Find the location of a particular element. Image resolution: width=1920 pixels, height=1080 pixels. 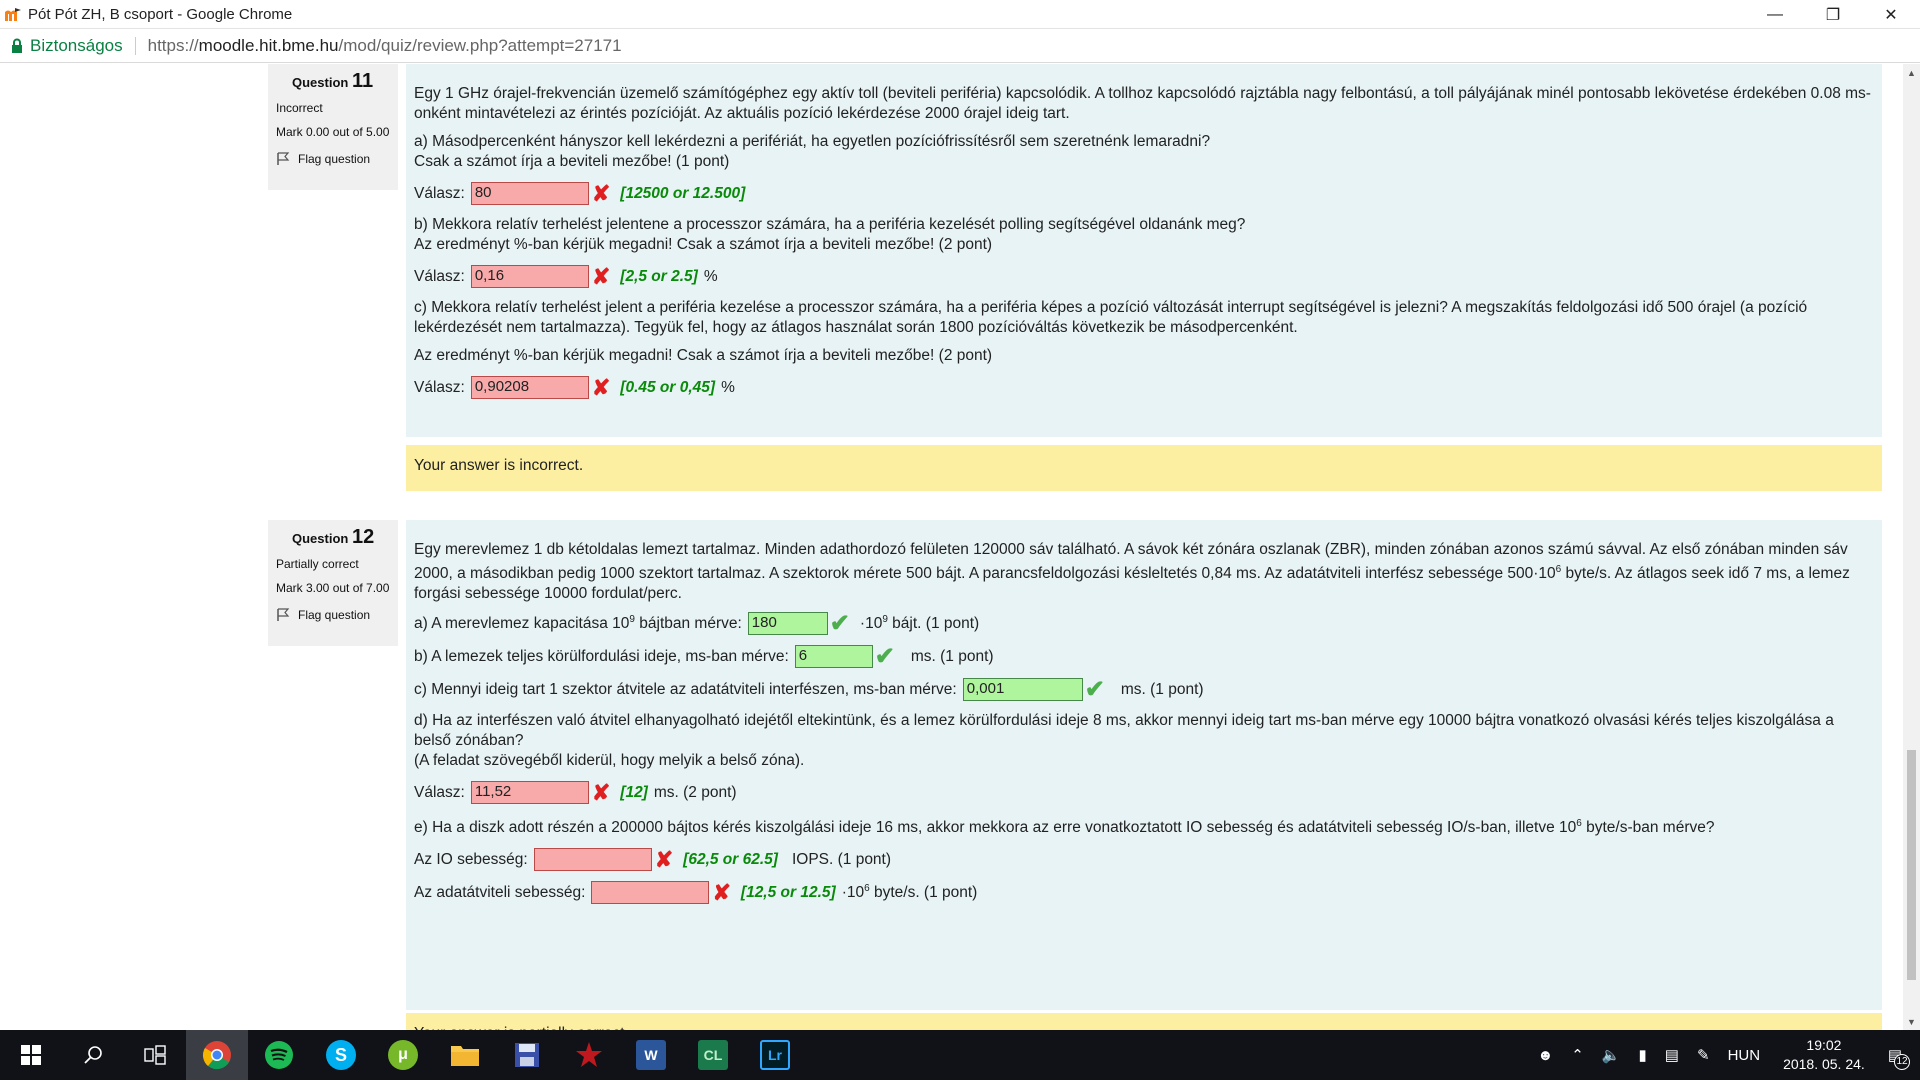

answer-input-d: 11,52 is located at coordinates (529, 793).